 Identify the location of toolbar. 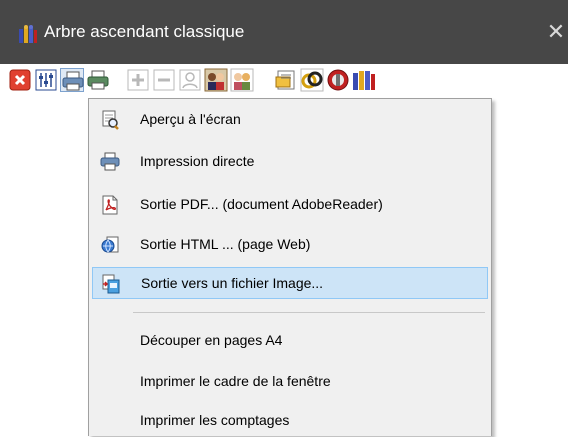
(284, 81).